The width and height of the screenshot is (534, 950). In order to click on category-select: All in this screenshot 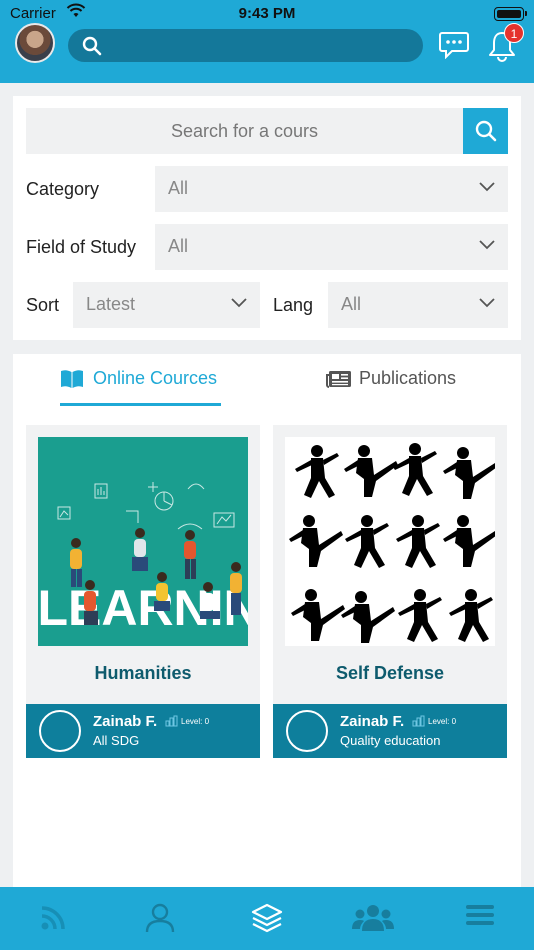, I will do `click(331, 189)`.